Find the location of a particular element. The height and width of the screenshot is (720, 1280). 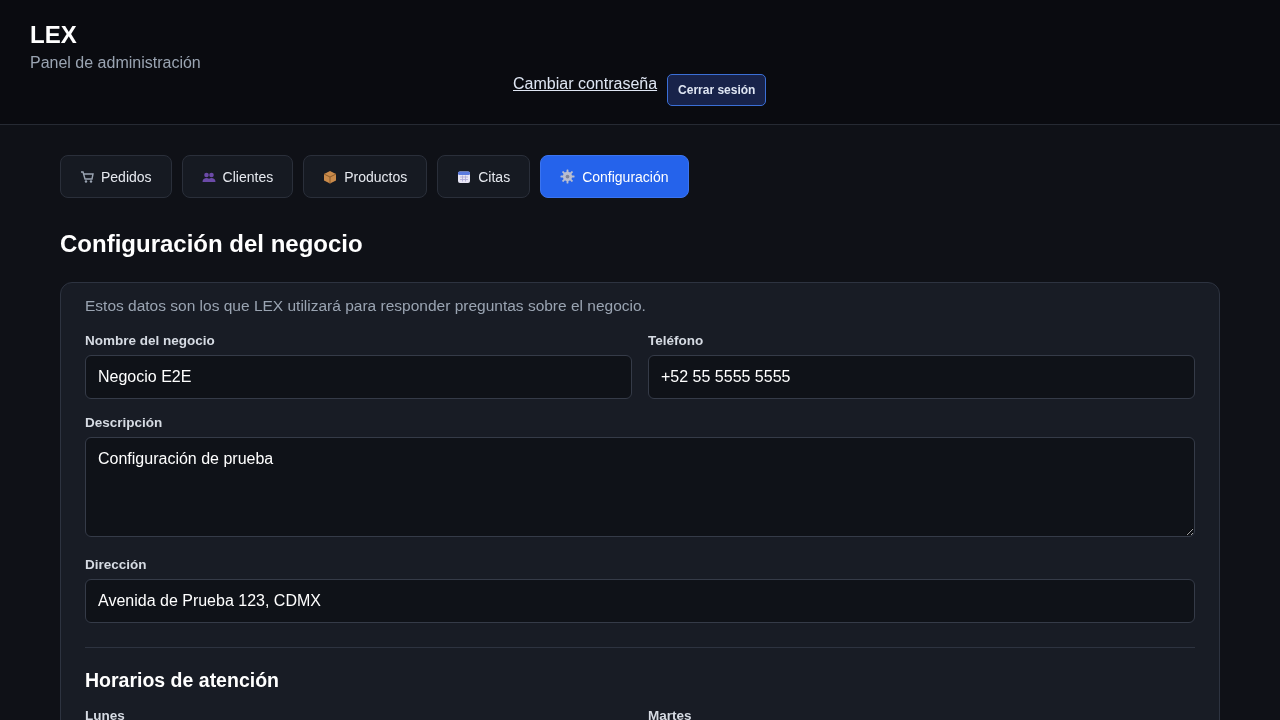

text-field: +52 55 5555 5555 is located at coordinates (921, 377).